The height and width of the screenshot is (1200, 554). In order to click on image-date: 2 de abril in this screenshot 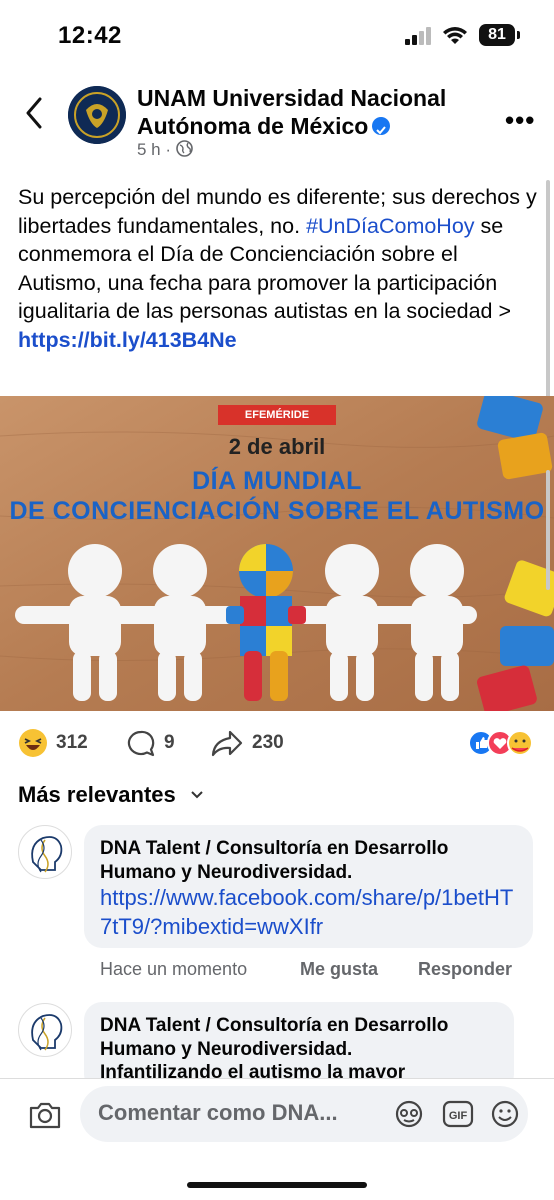, I will do `click(277, 446)`.